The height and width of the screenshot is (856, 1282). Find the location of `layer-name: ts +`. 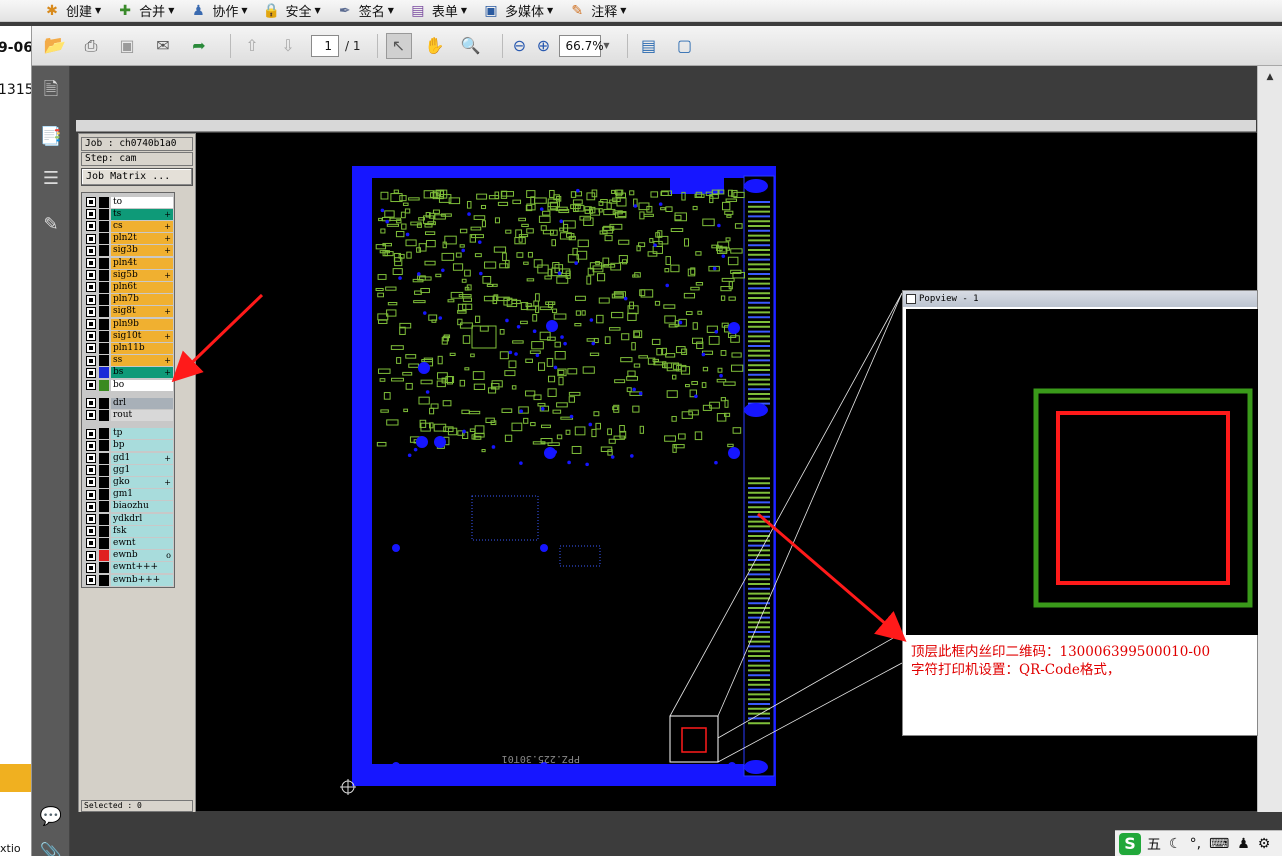

layer-name: ts + is located at coordinates (142, 214).